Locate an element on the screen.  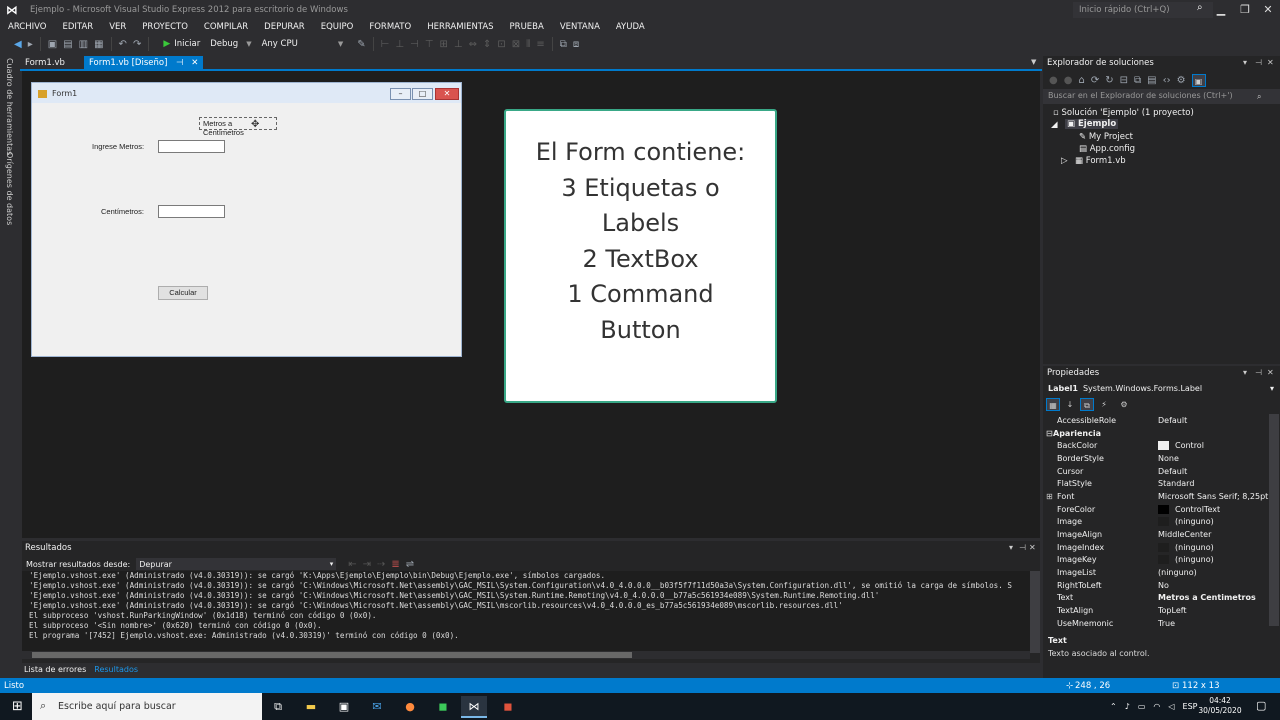
tree-item-my-project: ✎ My Project is located at coordinates (1106, 137).